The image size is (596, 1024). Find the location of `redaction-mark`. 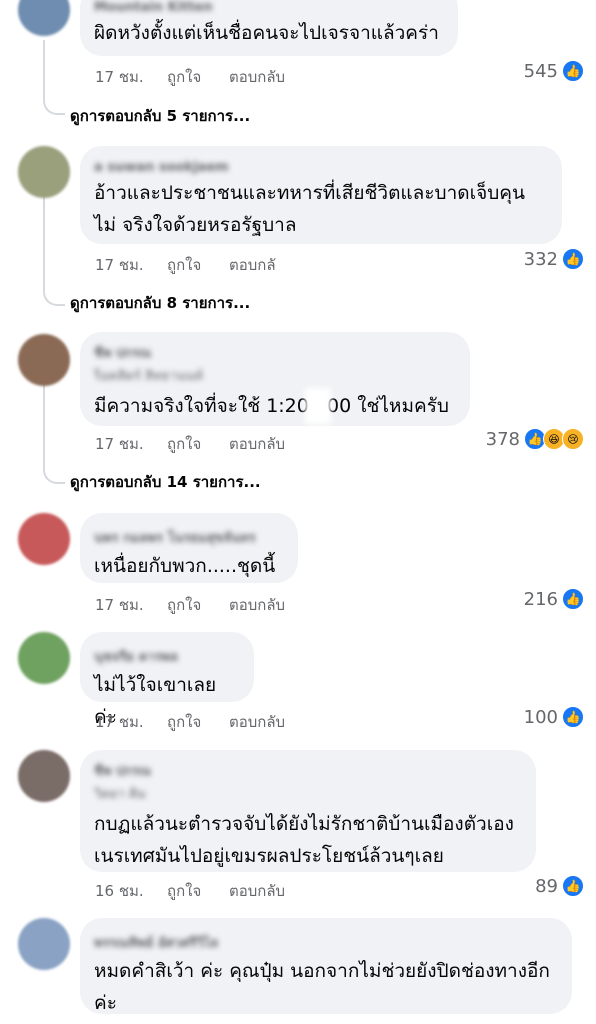

redaction-mark is located at coordinates (318, 406).